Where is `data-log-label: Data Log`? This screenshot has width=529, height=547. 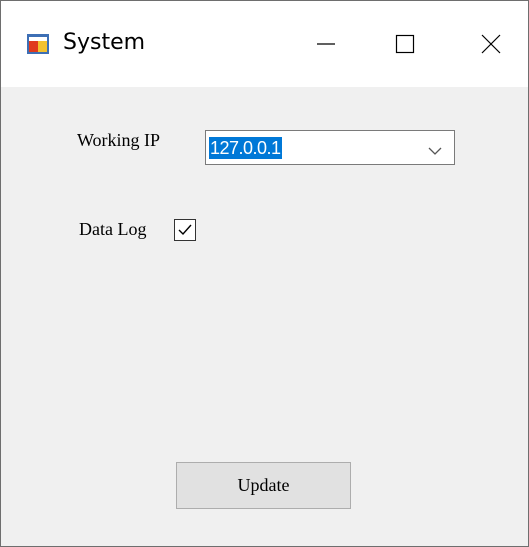
data-log-label: Data Log is located at coordinates (113, 229).